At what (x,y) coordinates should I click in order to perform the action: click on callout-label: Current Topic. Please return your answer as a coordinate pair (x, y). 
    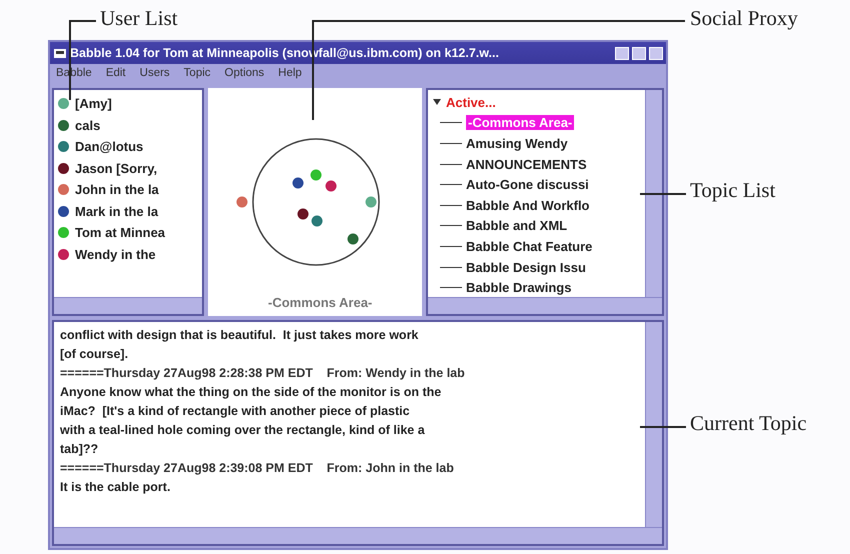
    Looking at the image, I should click on (748, 423).